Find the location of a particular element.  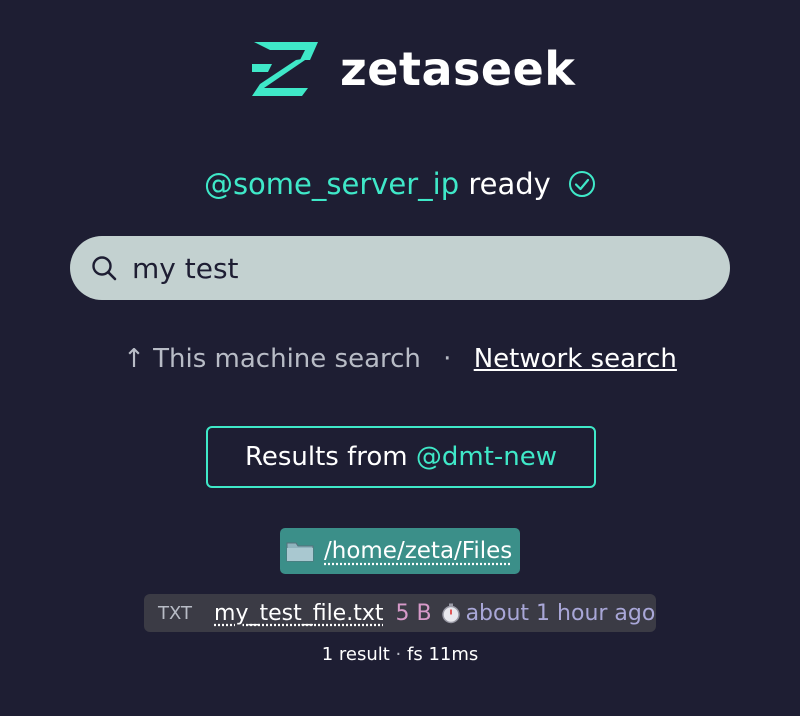

result-count: 1 result is located at coordinates (355, 654).